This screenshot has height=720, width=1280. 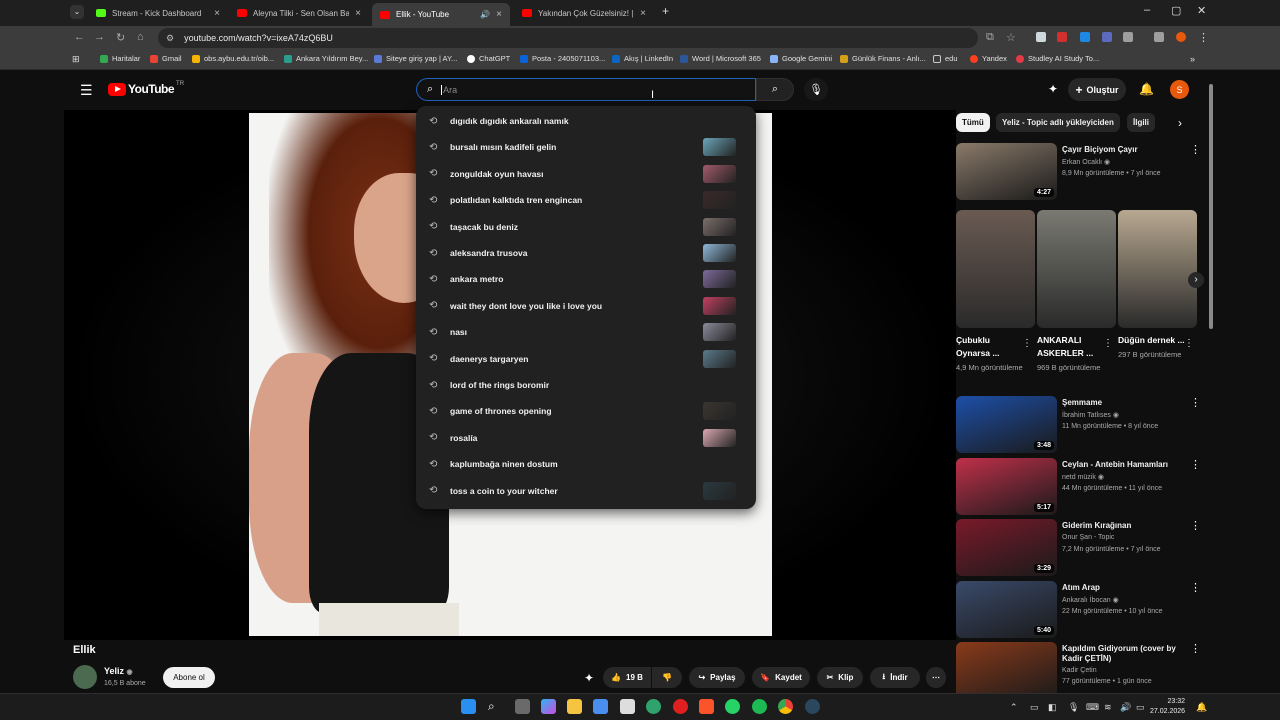 What do you see at coordinates (1122, 150) in the screenshot?
I see `video-title: Çayır Biçiyom Çayır` at bounding box center [1122, 150].